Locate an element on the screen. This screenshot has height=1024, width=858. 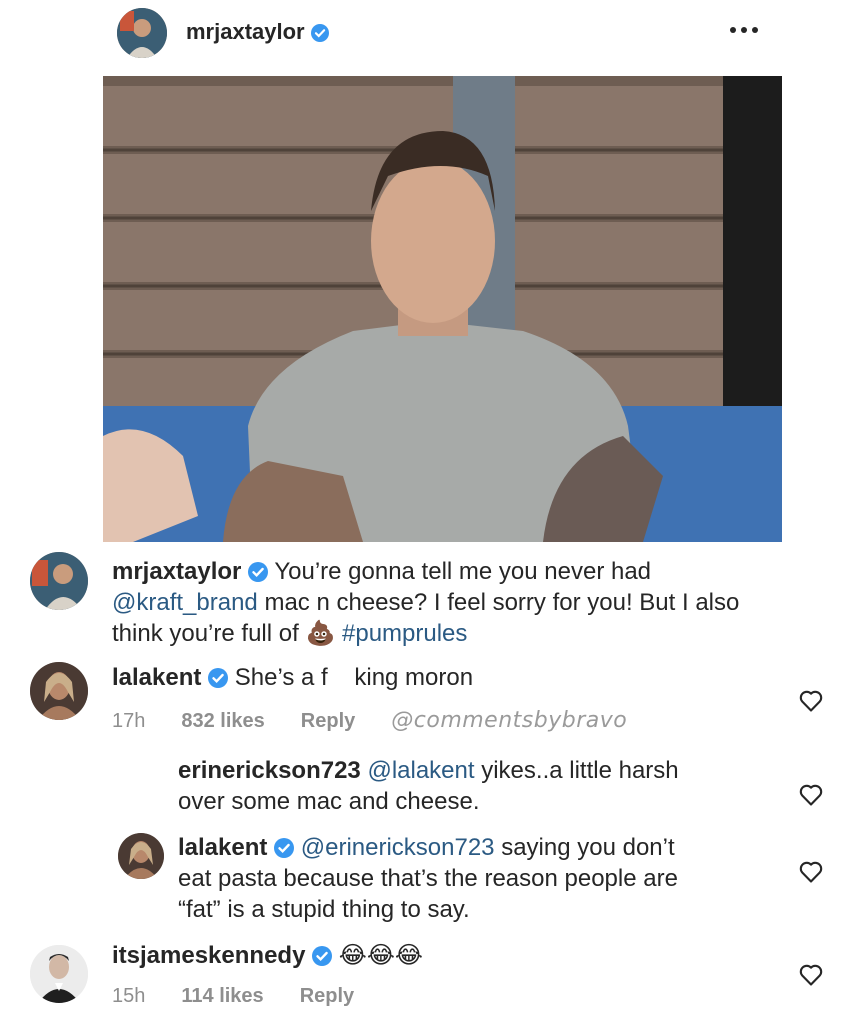
post-author-username: mrjaxtaylor is located at coordinates (257, 32).